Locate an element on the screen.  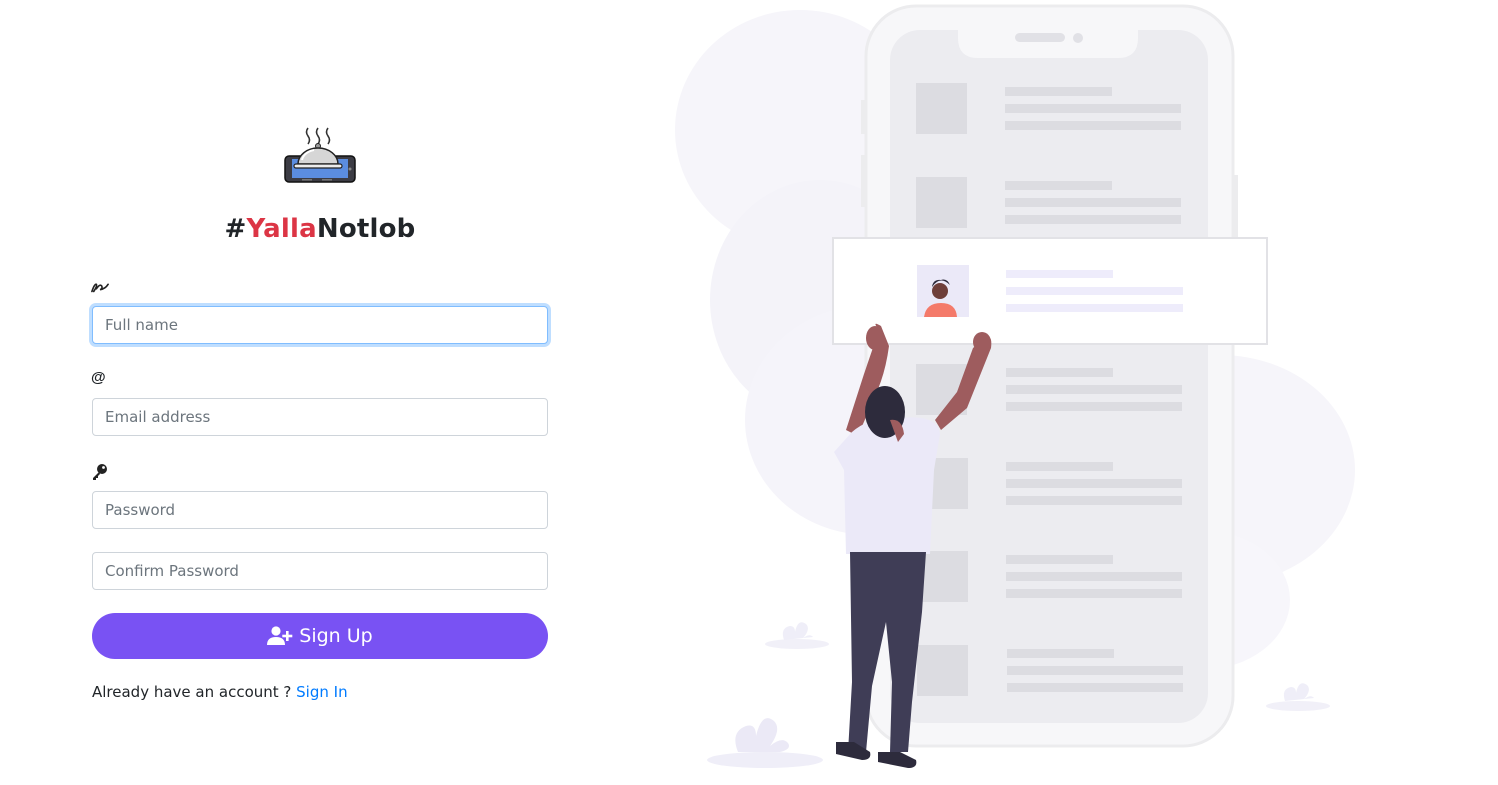
user-plus-icon is located at coordinates (280, 635).